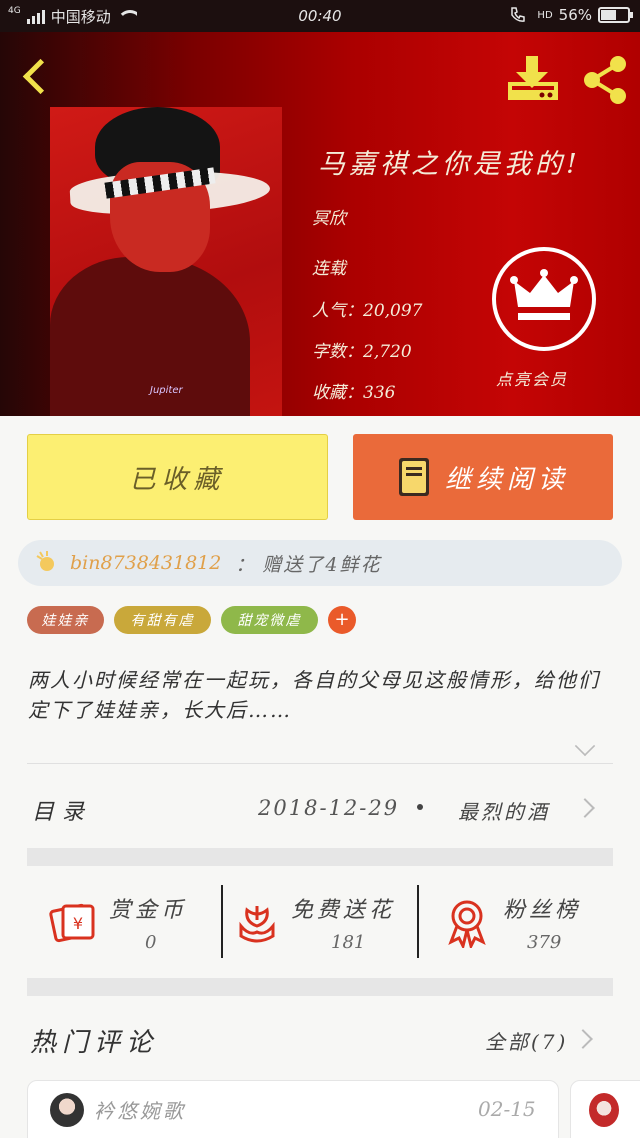 This screenshot has height=1138, width=640. What do you see at coordinates (329, 216) in the screenshot?
I see `book-author: 冥欣` at bounding box center [329, 216].